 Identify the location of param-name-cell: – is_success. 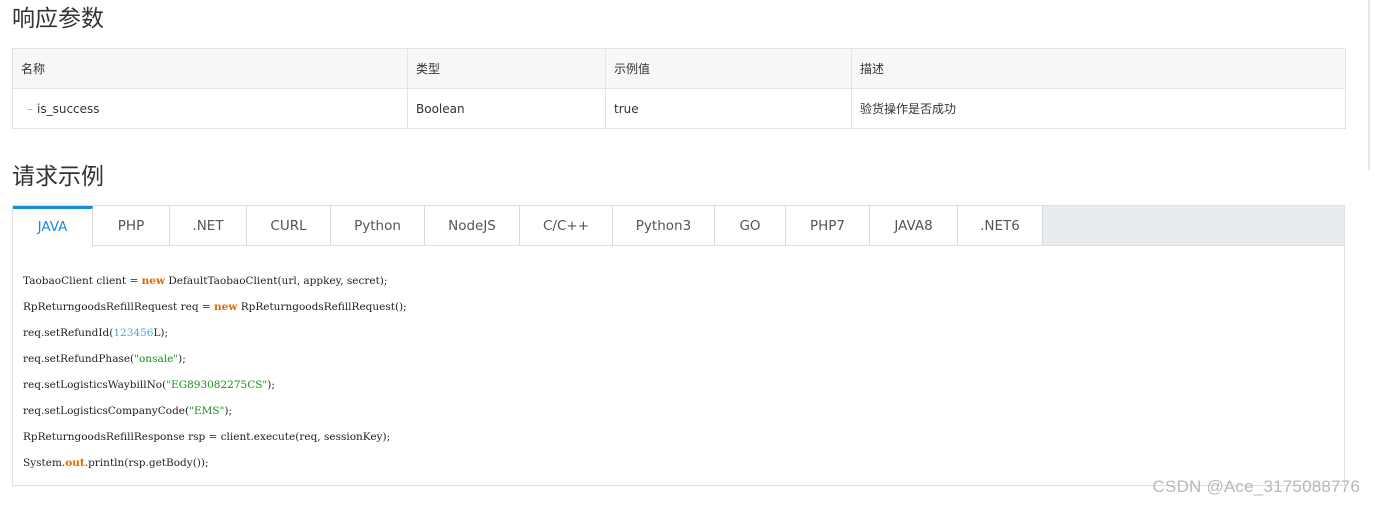
(210, 108).